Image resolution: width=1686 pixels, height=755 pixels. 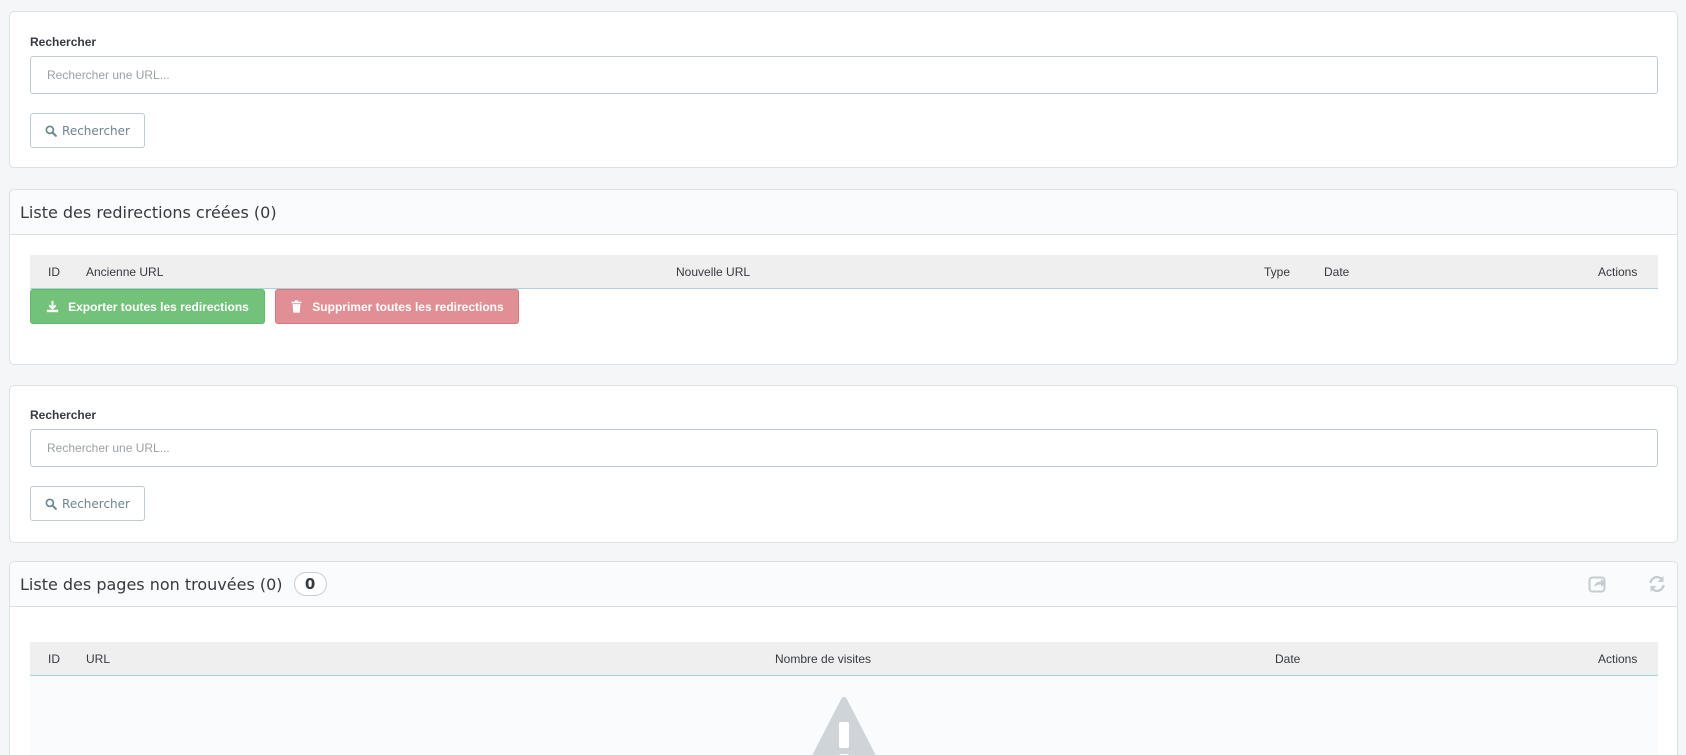 I want to click on not-found-table-header: ID URL Nombre de visites Date Actions, so click(x=844, y=659).